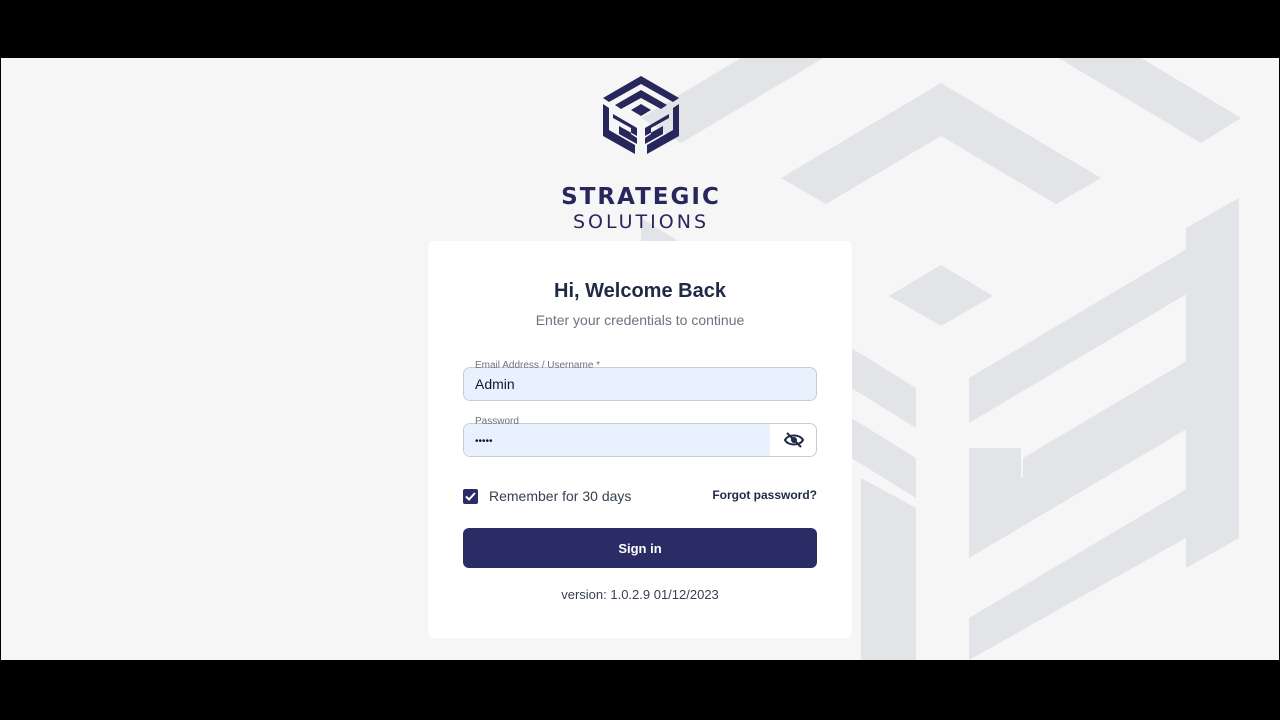  Describe the element at coordinates (755, 495) in the screenshot. I see `forgot-password-link: Forgot password?` at that location.